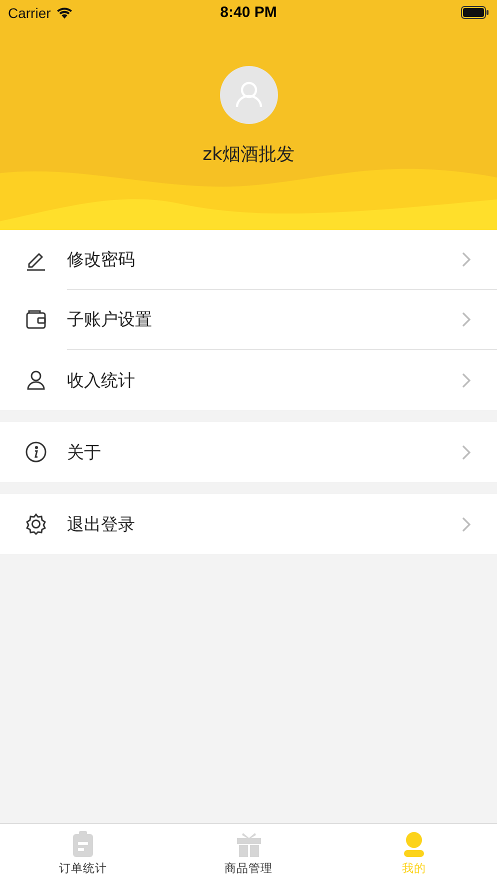  What do you see at coordinates (248, 380) in the screenshot?
I see `menu-item: 收入统计` at bounding box center [248, 380].